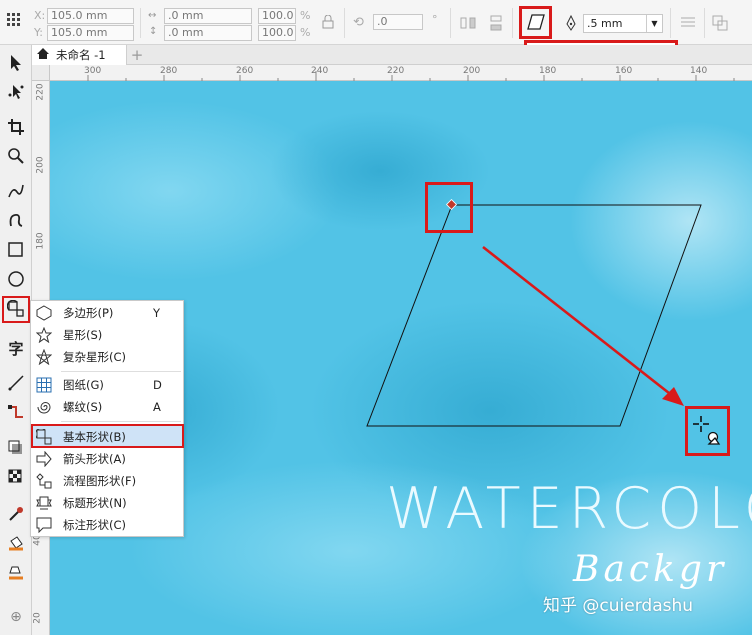 This screenshot has width=752, height=635. I want to click on document-tab-title: 未命名 -1, so click(81, 55).